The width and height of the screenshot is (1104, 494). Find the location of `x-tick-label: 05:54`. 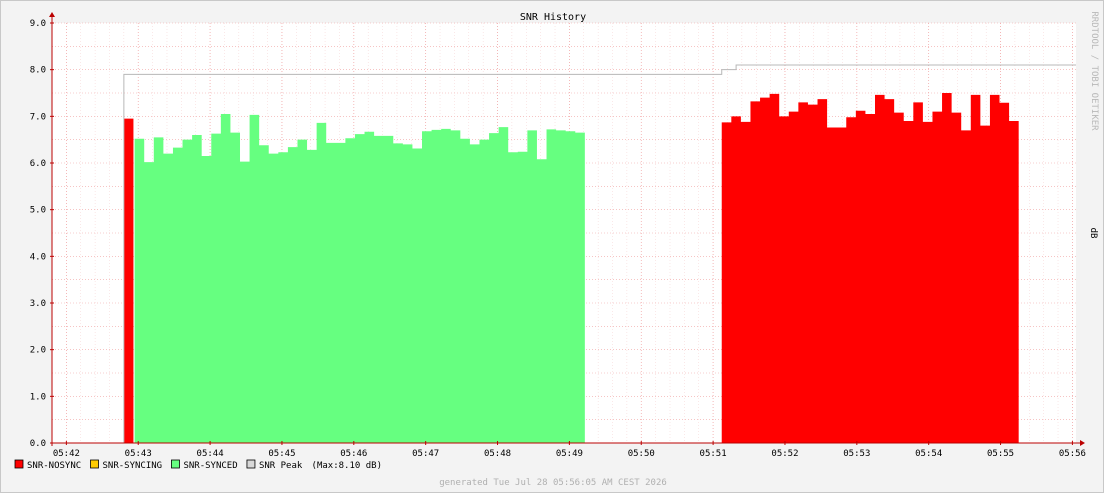

x-tick-label: 05:54 is located at coordinates (928, 454).